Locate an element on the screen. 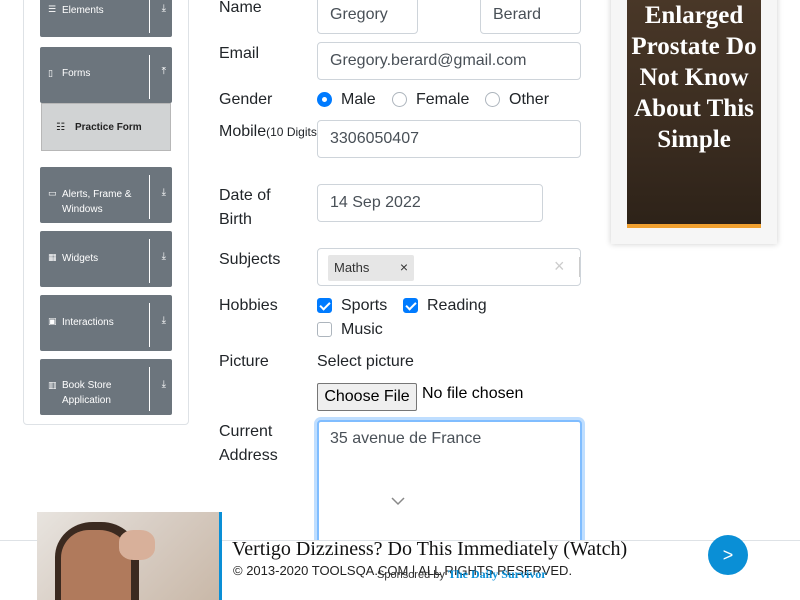 This screenshot has width=800, height=600. dob-label-line1: Date of is located at coordinates (245, 195).